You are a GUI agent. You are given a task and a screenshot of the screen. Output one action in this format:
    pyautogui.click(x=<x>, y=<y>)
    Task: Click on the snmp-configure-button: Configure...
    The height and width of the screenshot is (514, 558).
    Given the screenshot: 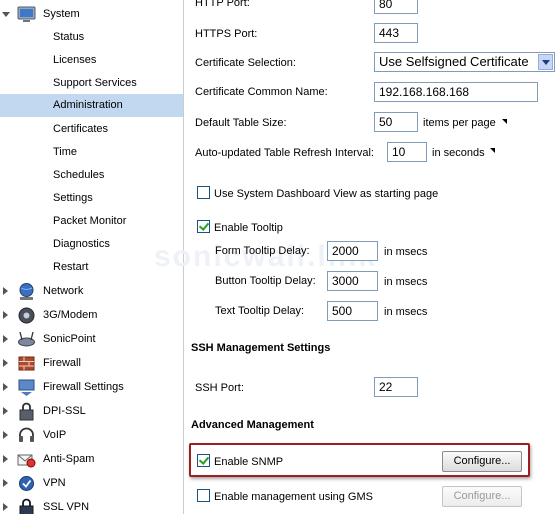 What is the action you would take?
    pyautogui.click(x=482, y=461)
    